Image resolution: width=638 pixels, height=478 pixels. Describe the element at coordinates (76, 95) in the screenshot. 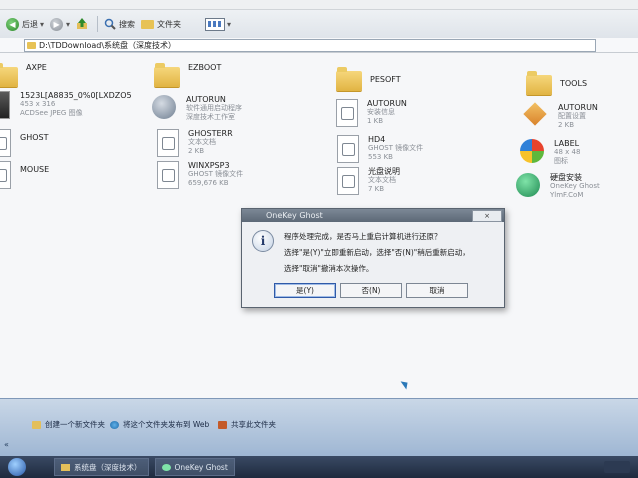

I see `file-name: 1523L[A8835_0%0[LXDZO5` at that location.